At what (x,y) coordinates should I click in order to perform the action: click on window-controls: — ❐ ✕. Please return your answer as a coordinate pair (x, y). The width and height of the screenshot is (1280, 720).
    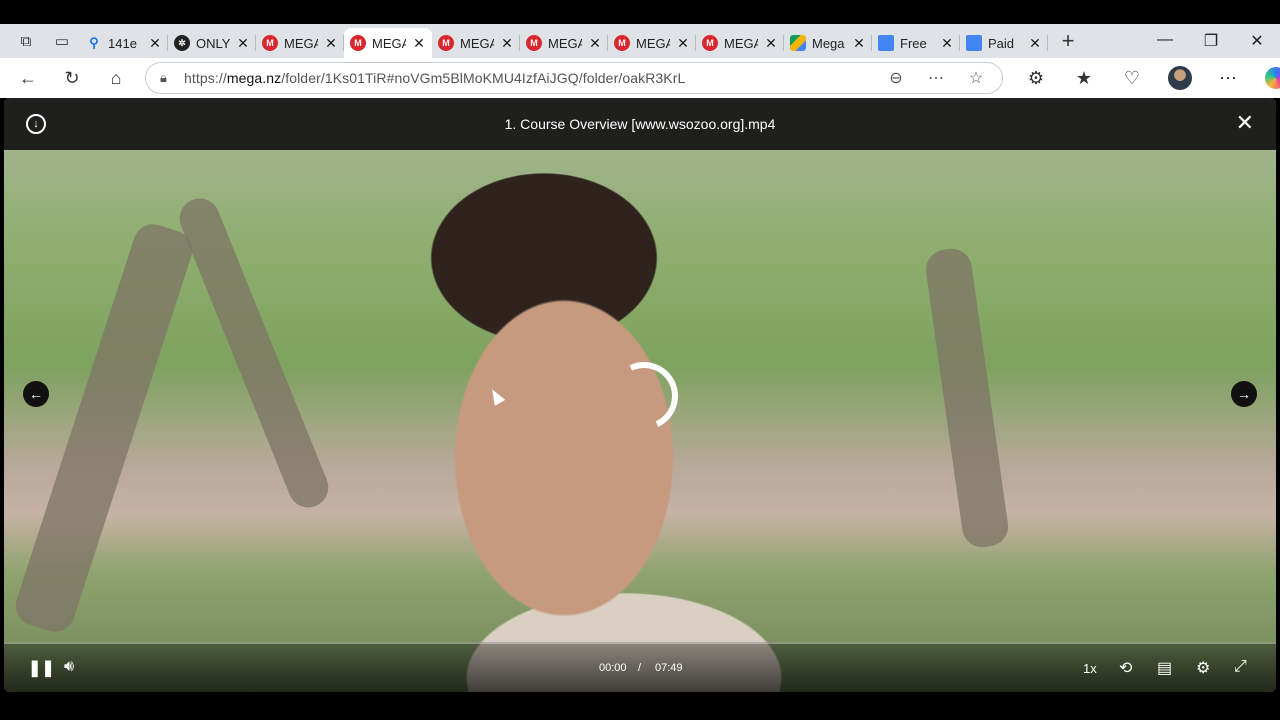
    Looking at the image, I should click on (1211, 41).